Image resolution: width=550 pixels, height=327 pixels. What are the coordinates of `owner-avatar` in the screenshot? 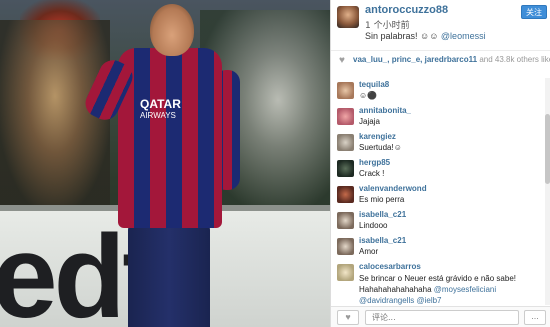 It's located at (348, 17).